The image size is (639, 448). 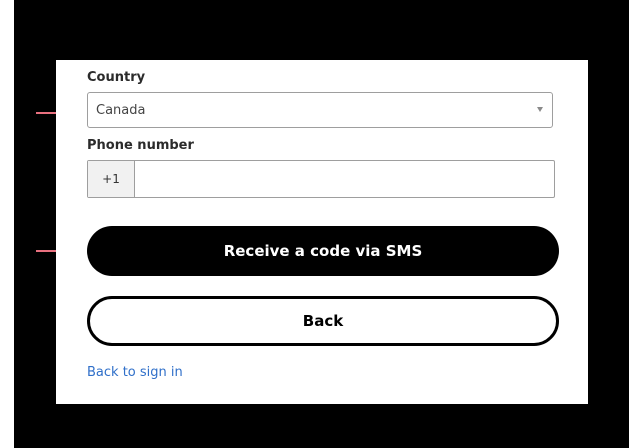 What do you see at coordinates (540, 109) in the screenshot?
I see `chevron-down-icon` at bounding box center [540, 109].